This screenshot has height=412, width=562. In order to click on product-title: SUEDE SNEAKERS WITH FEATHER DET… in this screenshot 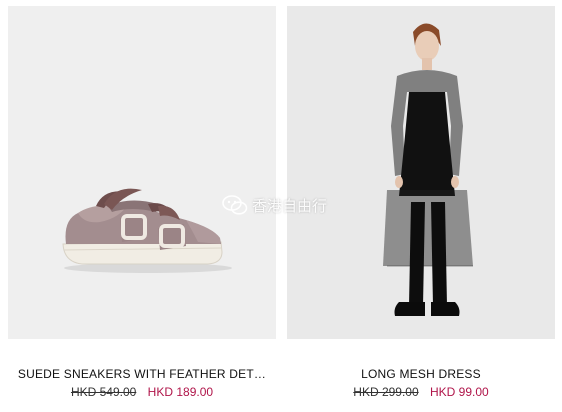, I will do `click(142, 374)`.